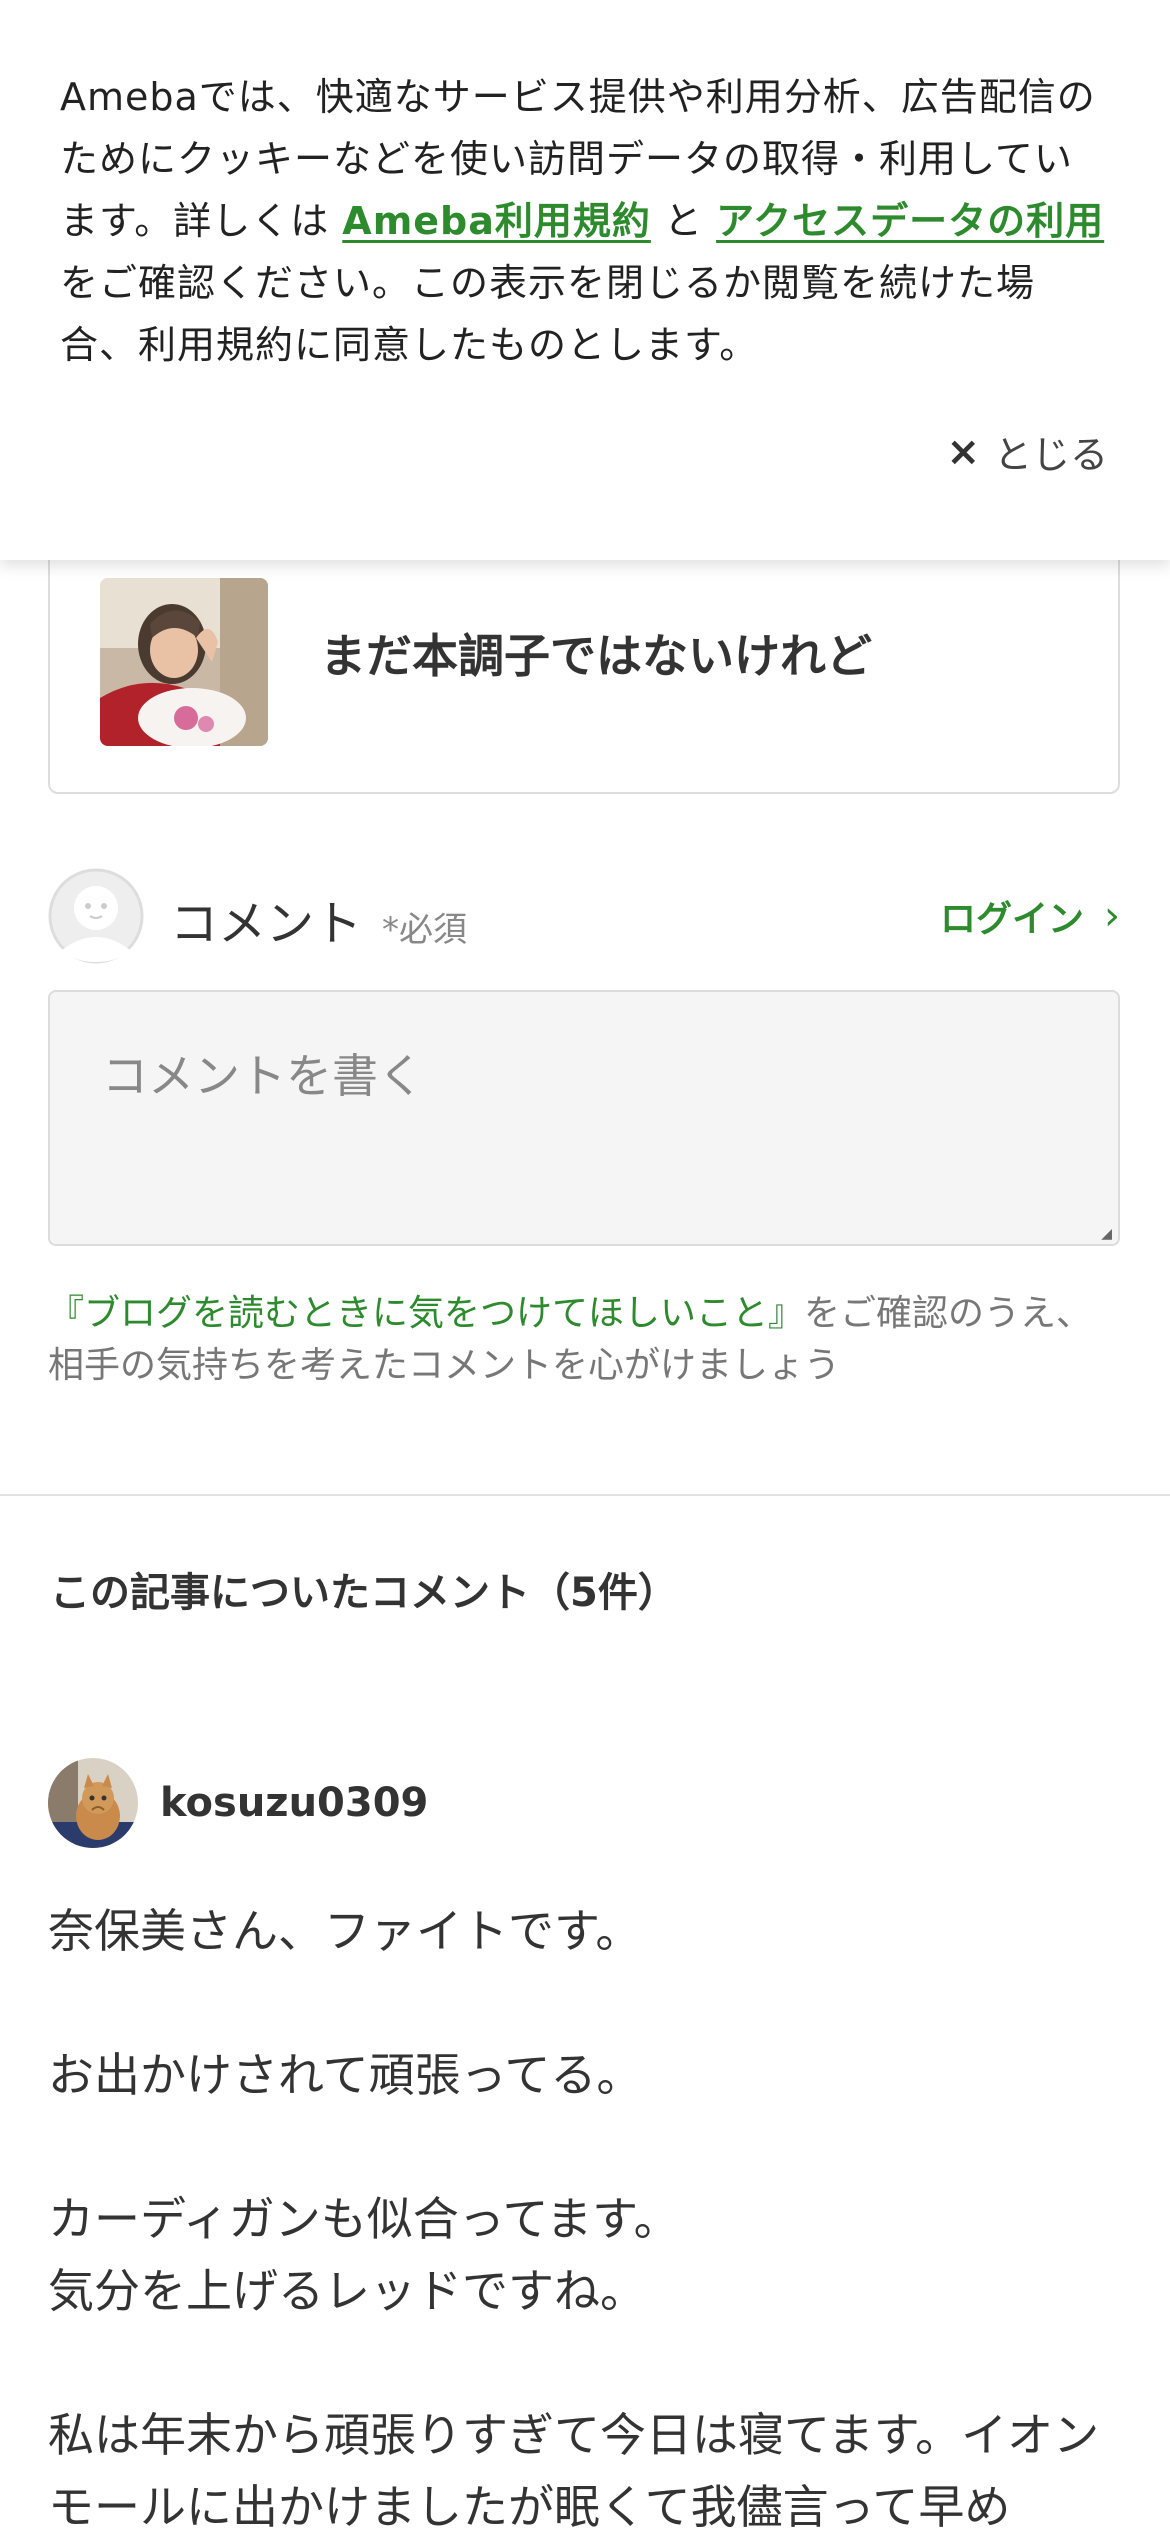  What do you see at coordinates (596, 656) in the screenshot?
I see `article-title: まだ本調子ではないけれど` at bounding box center [596, 656].